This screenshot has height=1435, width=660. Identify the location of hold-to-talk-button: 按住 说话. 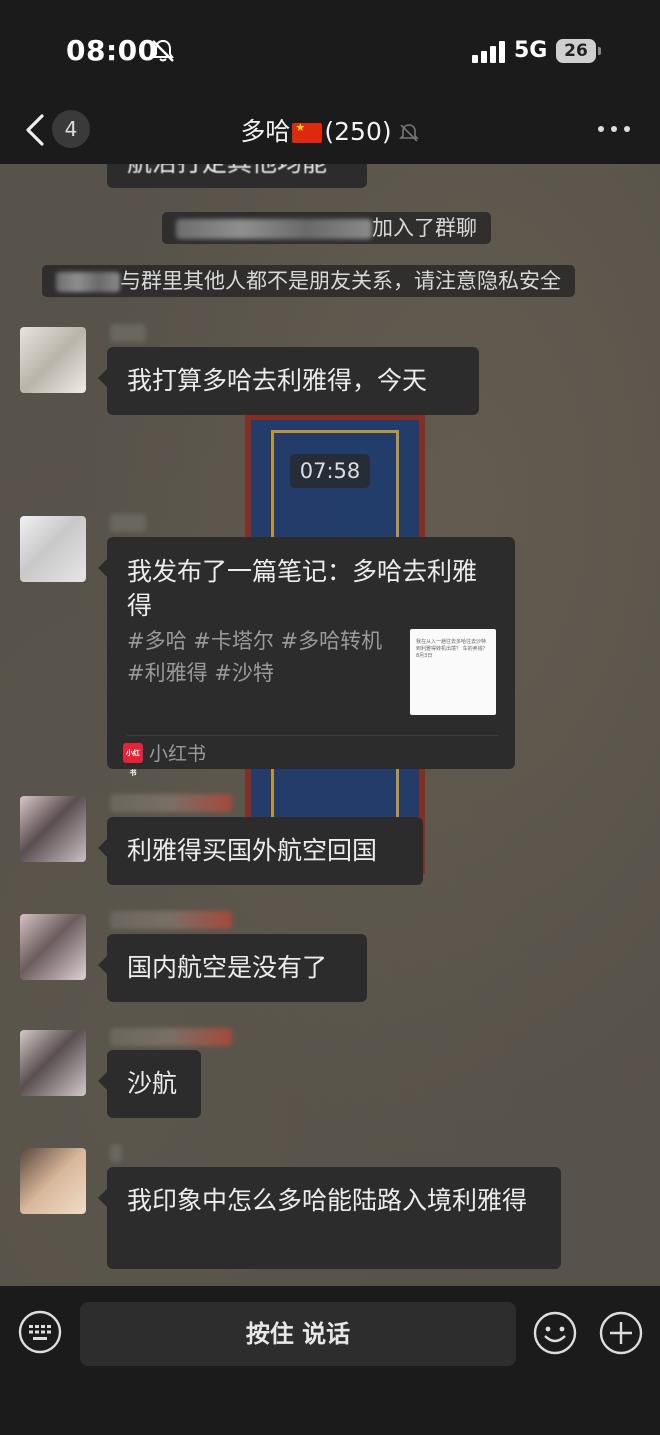
(298, 1334).